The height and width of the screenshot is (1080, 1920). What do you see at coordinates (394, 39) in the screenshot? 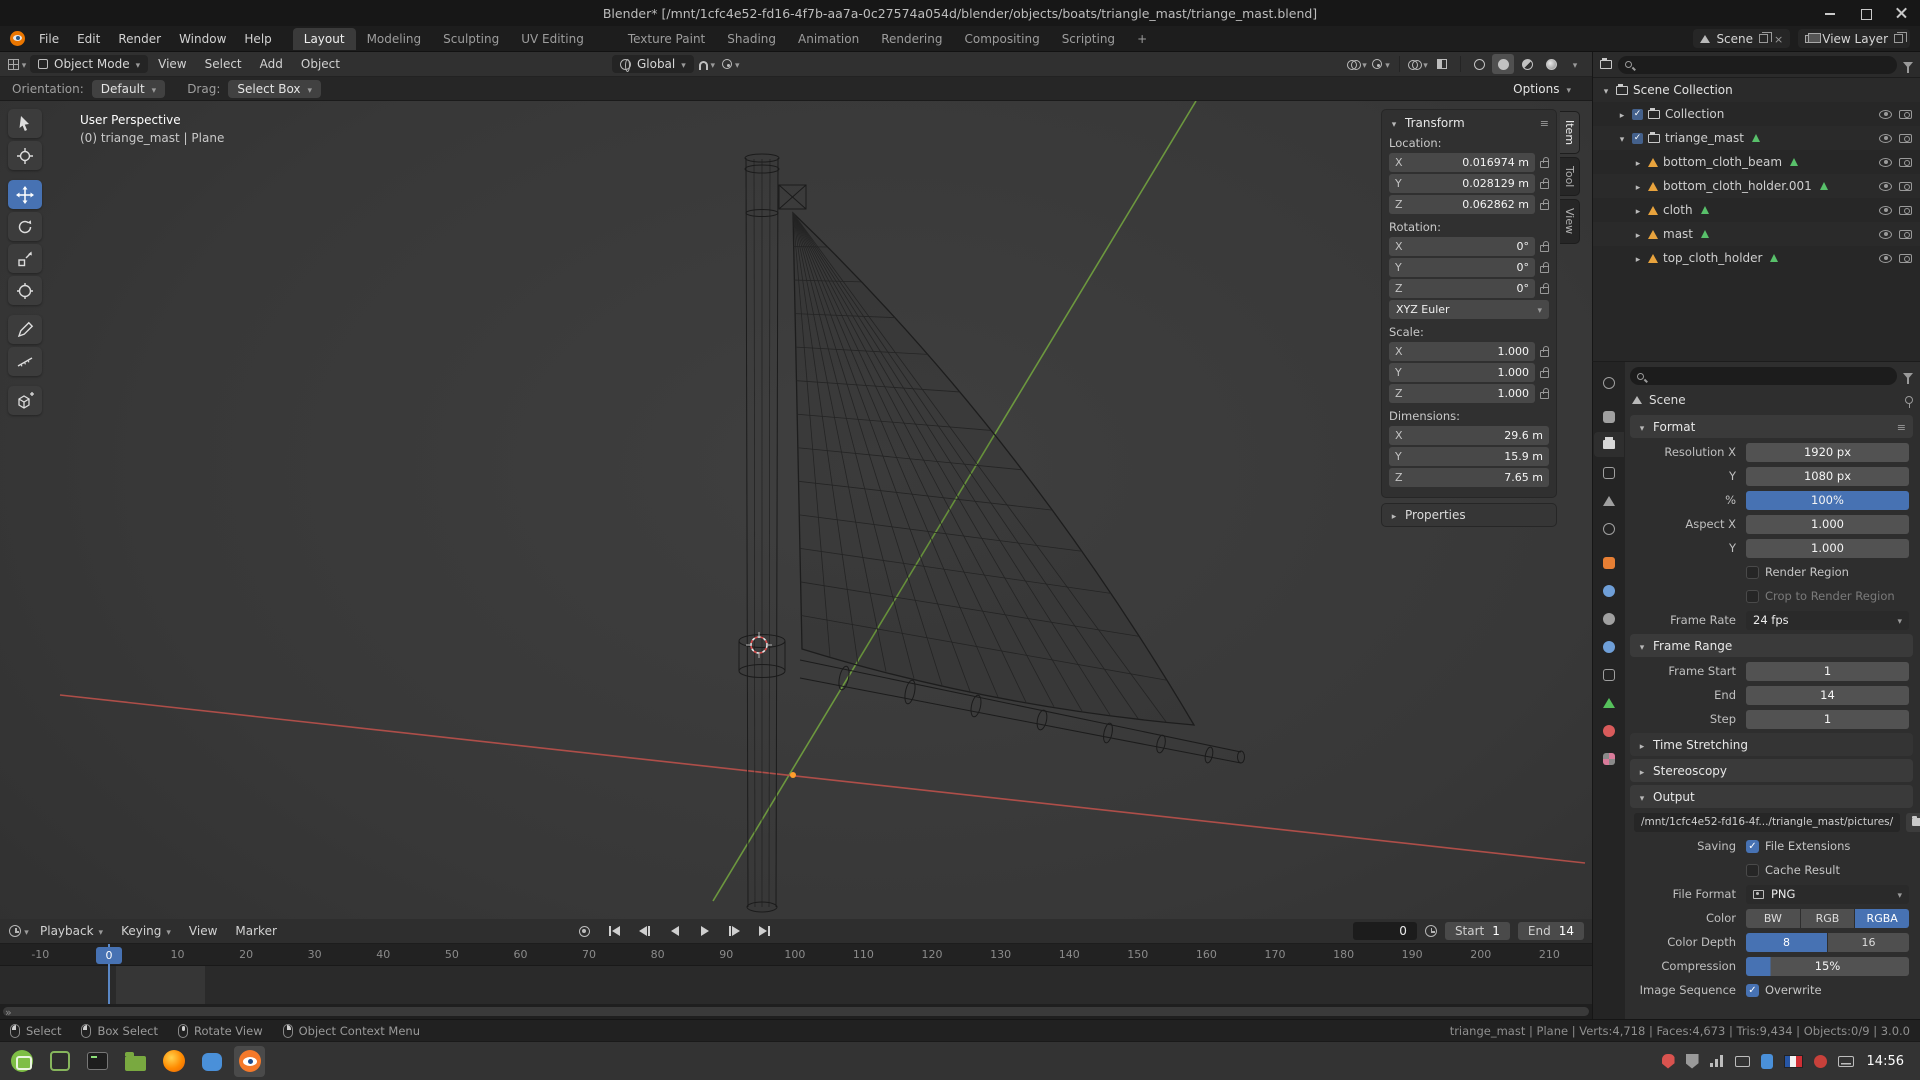
I see `tab-modeling: Modeling` at bounding box center [394, 39].